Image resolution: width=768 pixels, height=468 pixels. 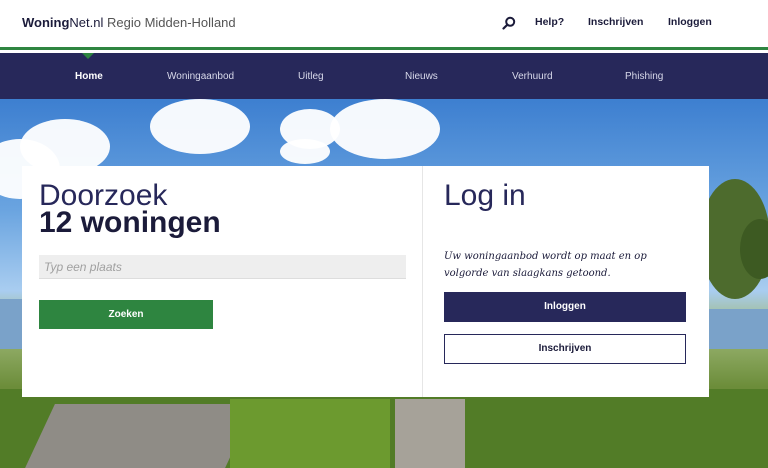 What do you see at coordinates (126, 314) in the screenshot?
I see `search-button: Zoeken` at bounding box center [126, 314].